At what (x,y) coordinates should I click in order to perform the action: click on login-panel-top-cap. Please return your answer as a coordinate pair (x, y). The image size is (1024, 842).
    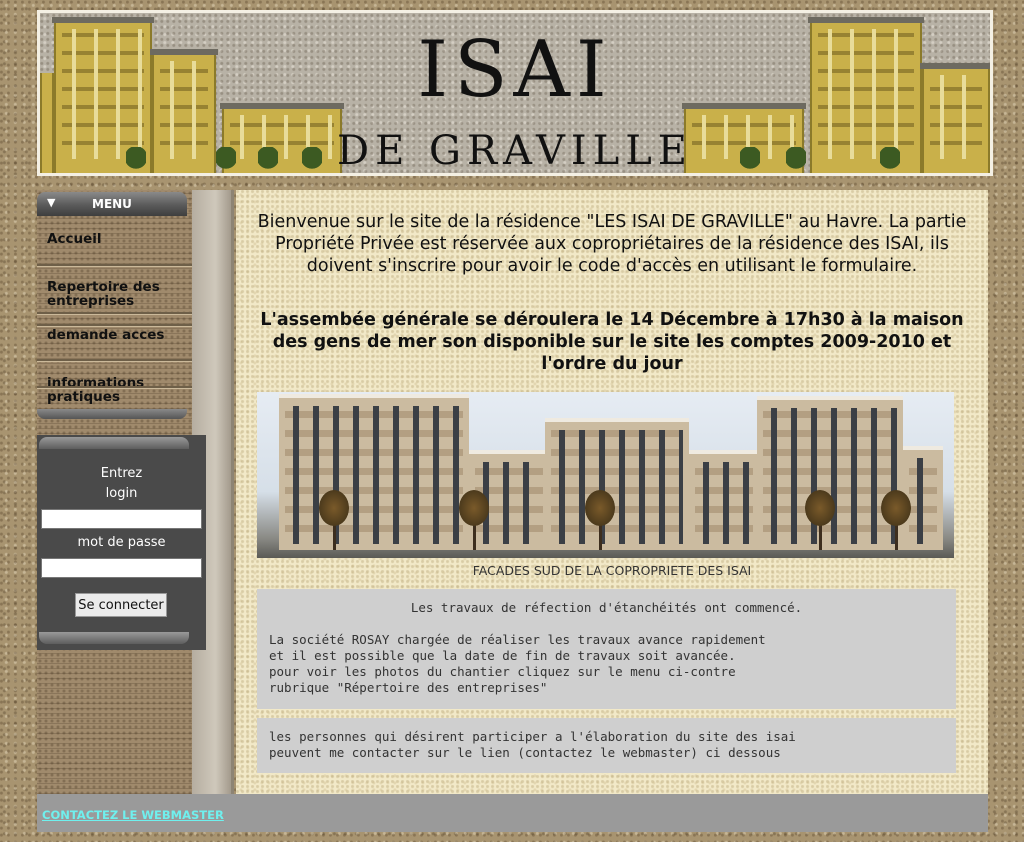
    Looking at the image, I should click on (114, 443).